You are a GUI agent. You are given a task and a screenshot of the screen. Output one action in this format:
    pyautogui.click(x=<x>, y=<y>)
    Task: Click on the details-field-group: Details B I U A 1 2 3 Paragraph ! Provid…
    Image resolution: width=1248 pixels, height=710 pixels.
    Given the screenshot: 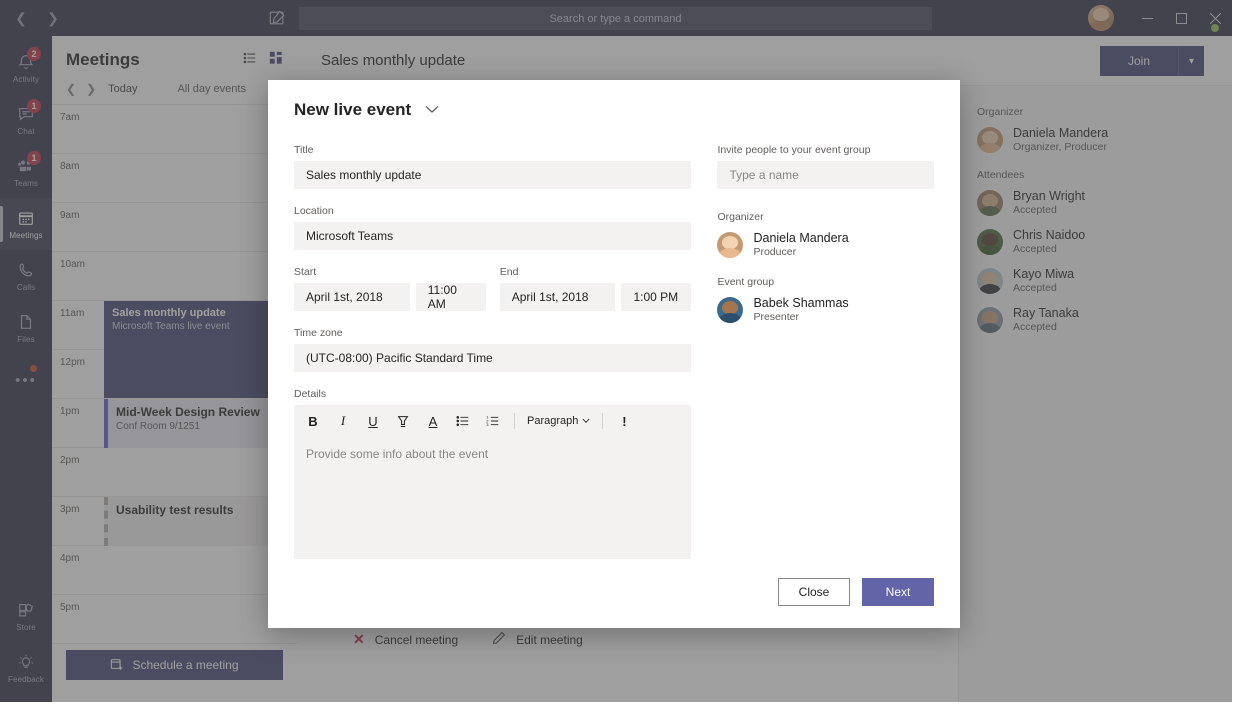 What is the action you would take?
    pyautogui.click(x=493, y=473)
    